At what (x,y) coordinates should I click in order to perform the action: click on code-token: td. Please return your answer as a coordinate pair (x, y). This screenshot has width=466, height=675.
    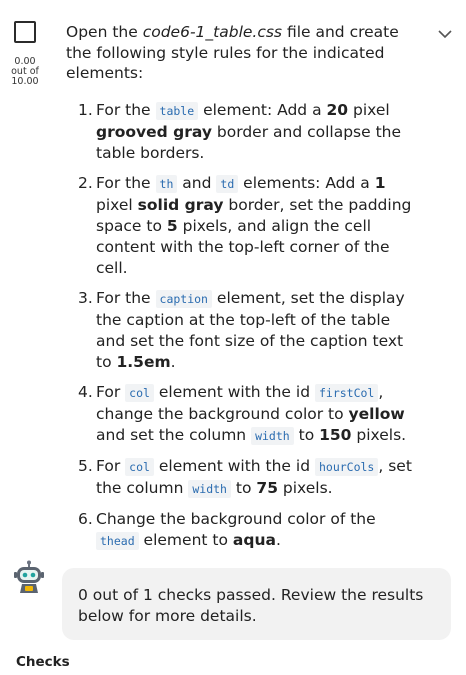
    Looking at the image, I should click on (227, 184).